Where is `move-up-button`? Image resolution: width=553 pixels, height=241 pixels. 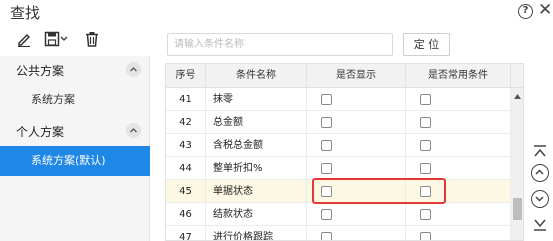
move-up-button is located at coordinates (540, 173).